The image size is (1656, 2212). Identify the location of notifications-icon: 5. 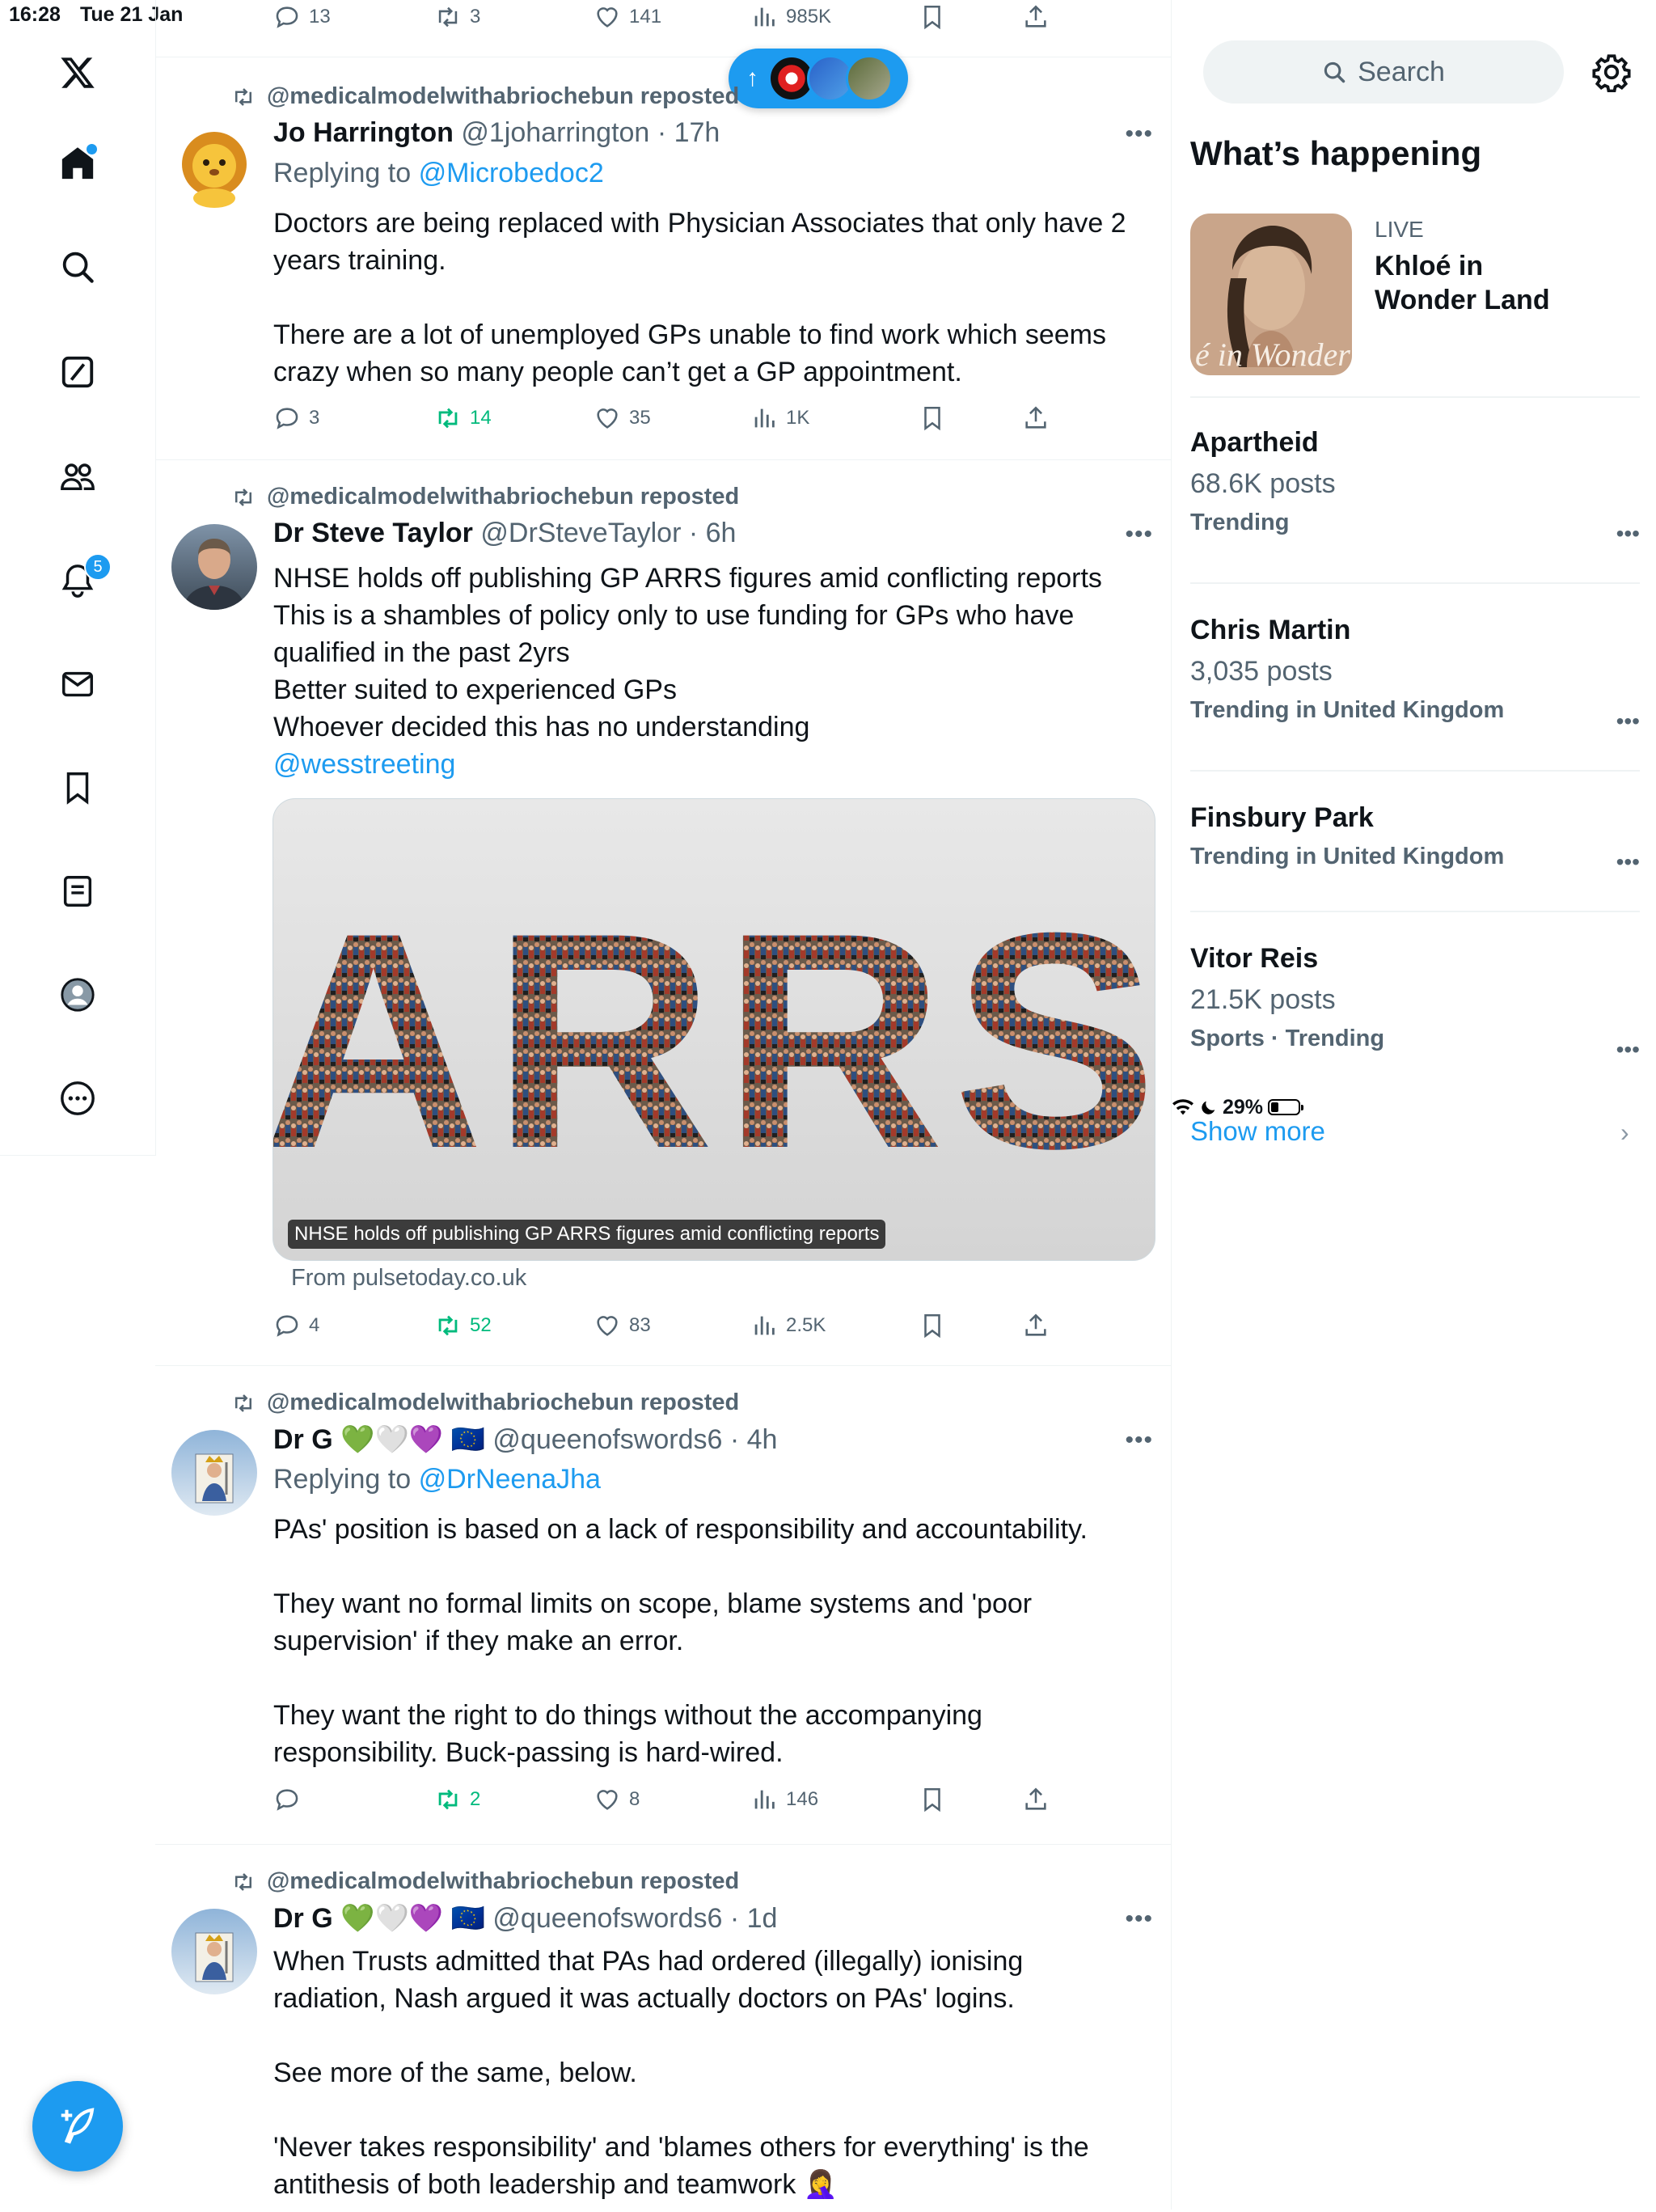
(84, 577).